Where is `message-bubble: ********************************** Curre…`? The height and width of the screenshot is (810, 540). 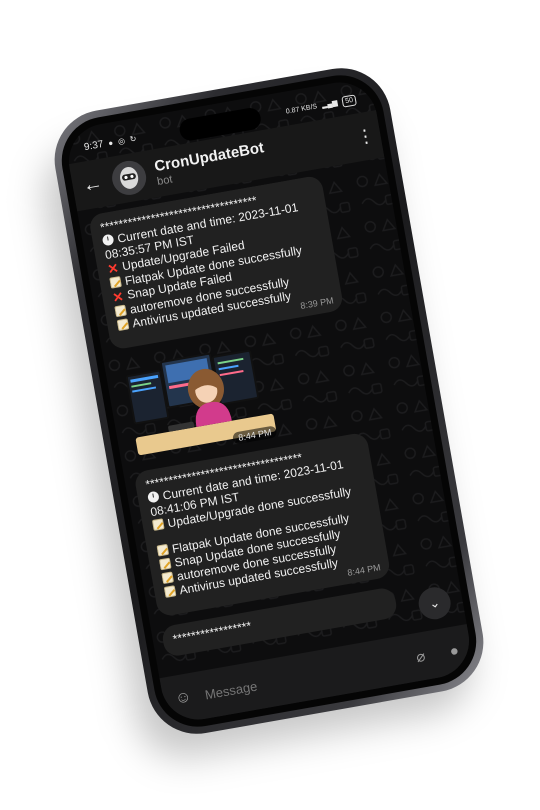
message-bubble: ********************************** Curre… is located at coordinates (262, 524).